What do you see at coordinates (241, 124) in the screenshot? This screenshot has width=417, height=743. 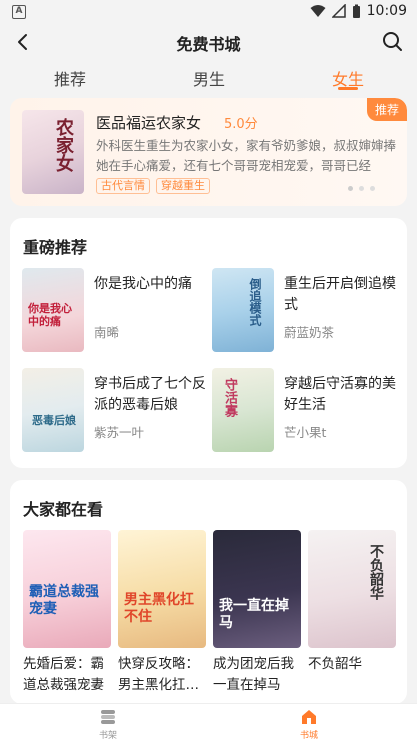 I see `book-score: 5.0分` at bounding box center [241, 124].